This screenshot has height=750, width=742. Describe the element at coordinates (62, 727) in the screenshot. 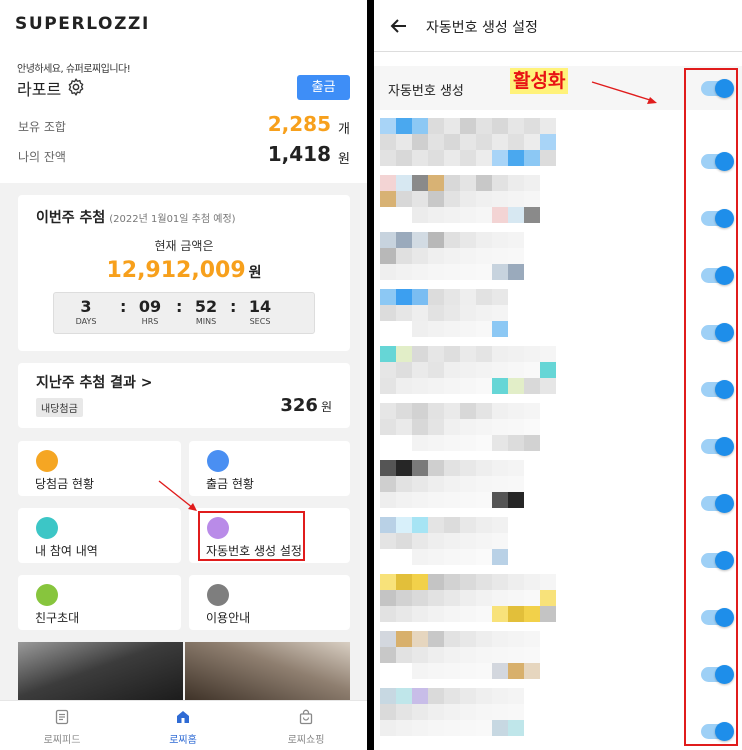

I see `tab-feed: 로찌피드` at that location.